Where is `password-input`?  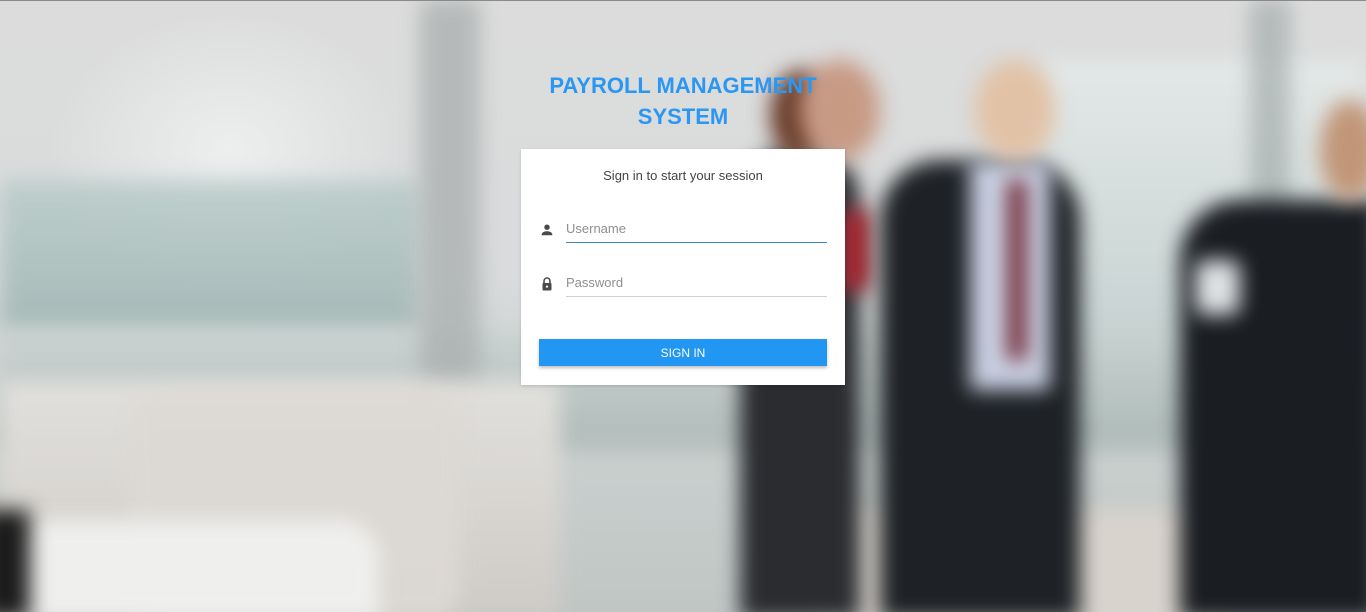
password-input is located at coordinates (696, 282).